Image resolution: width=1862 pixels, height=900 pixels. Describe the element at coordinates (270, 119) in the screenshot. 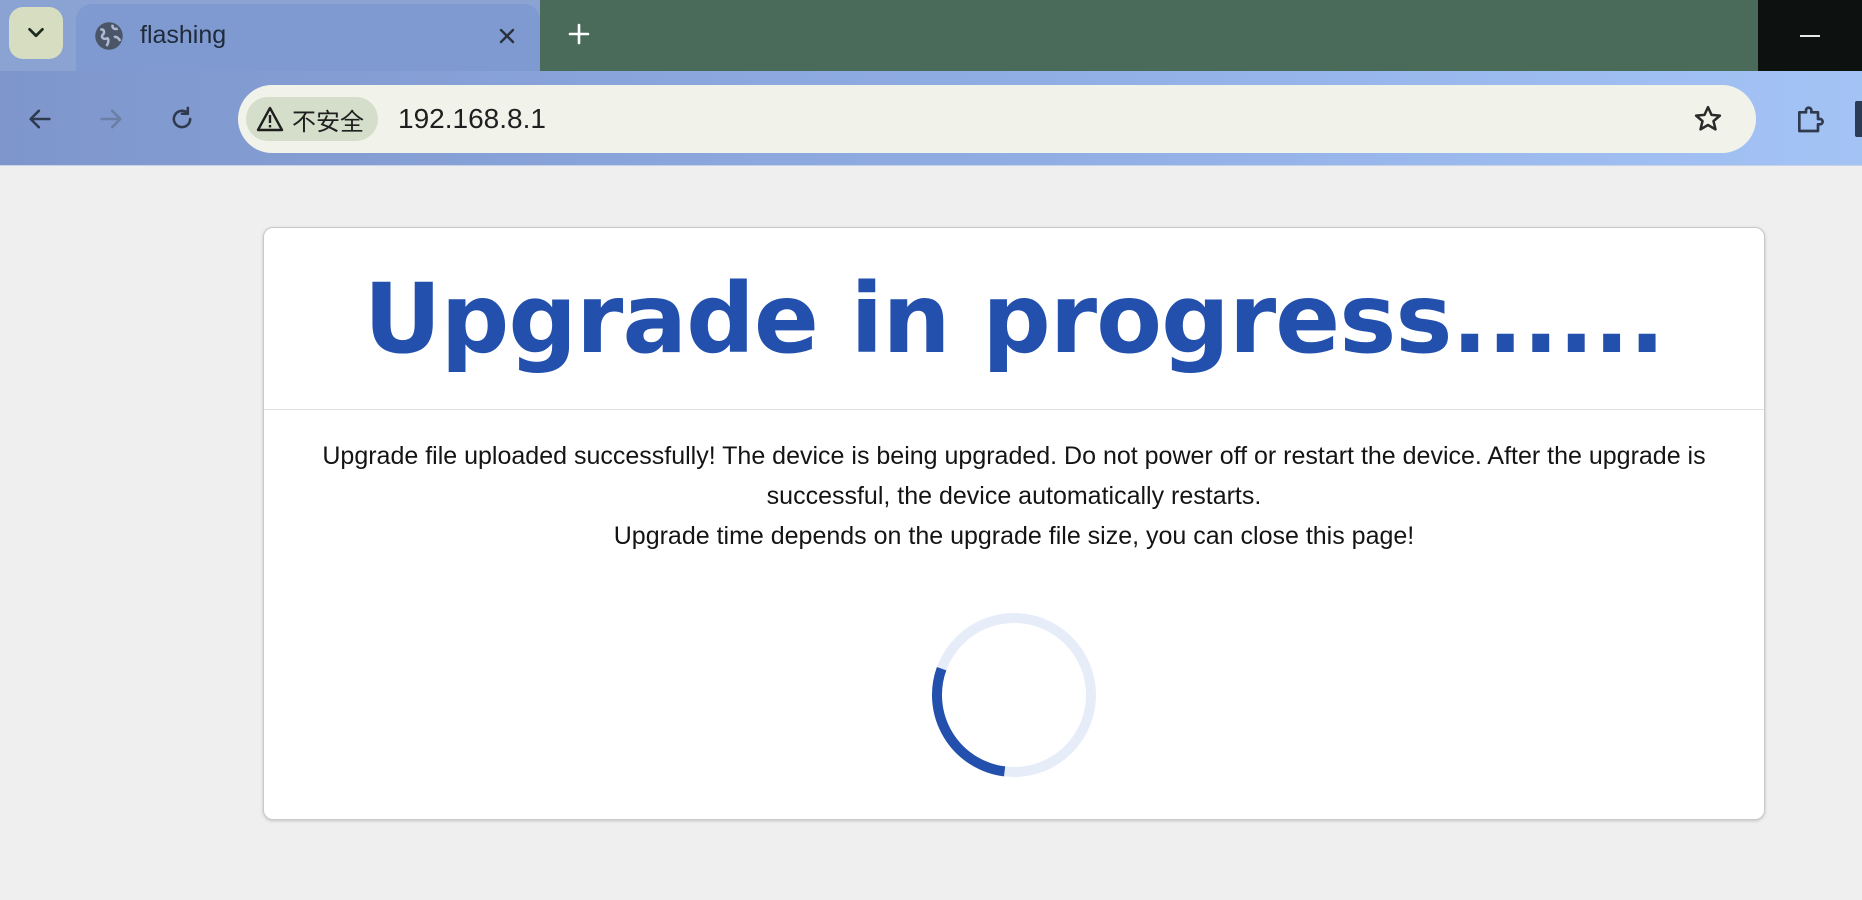

I see `warning-triangle-icon` at that location.